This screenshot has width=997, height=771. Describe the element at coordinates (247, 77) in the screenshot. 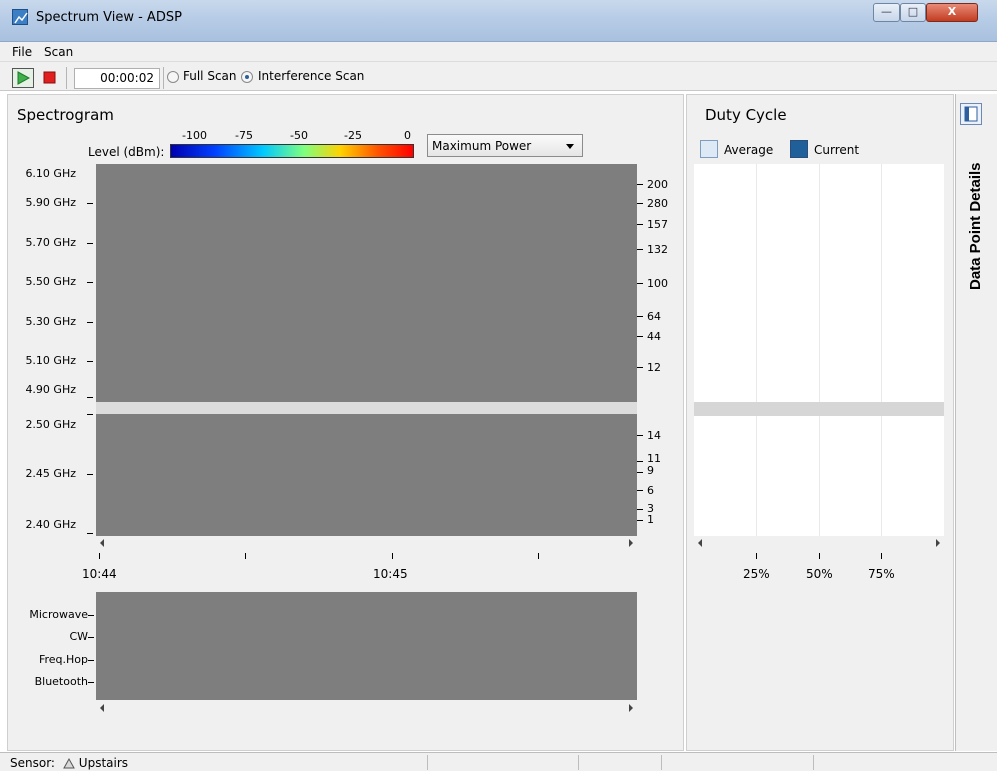

I see `interference-scan-radio` at that location.